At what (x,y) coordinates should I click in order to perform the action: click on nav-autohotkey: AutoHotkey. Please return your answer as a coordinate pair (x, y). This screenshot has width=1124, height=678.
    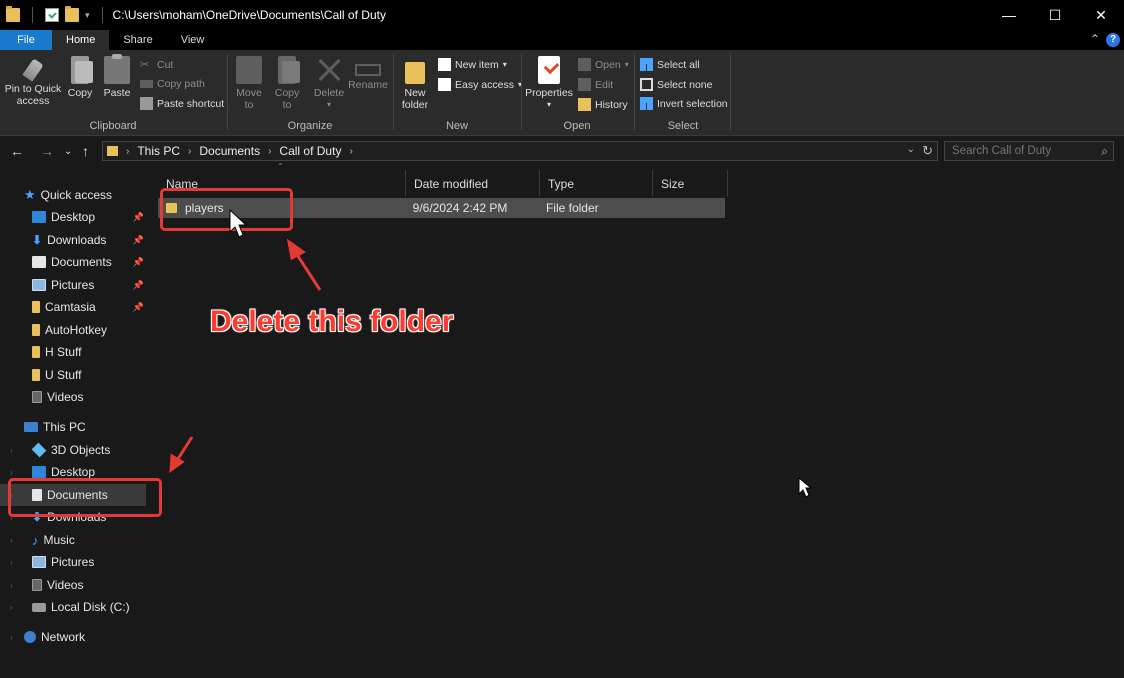
    Looking at the image, I should click on (75, 330).